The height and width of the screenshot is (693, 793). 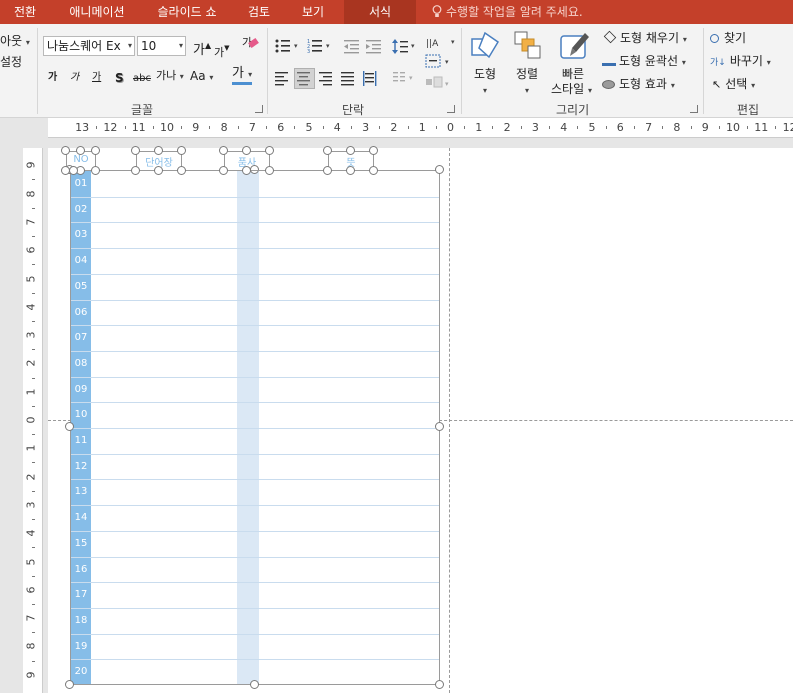 What do you see at coordinates (222, 50) in the screenshot?
I see `shrink-font-button: 가▼` at bounding box center [222, 50].